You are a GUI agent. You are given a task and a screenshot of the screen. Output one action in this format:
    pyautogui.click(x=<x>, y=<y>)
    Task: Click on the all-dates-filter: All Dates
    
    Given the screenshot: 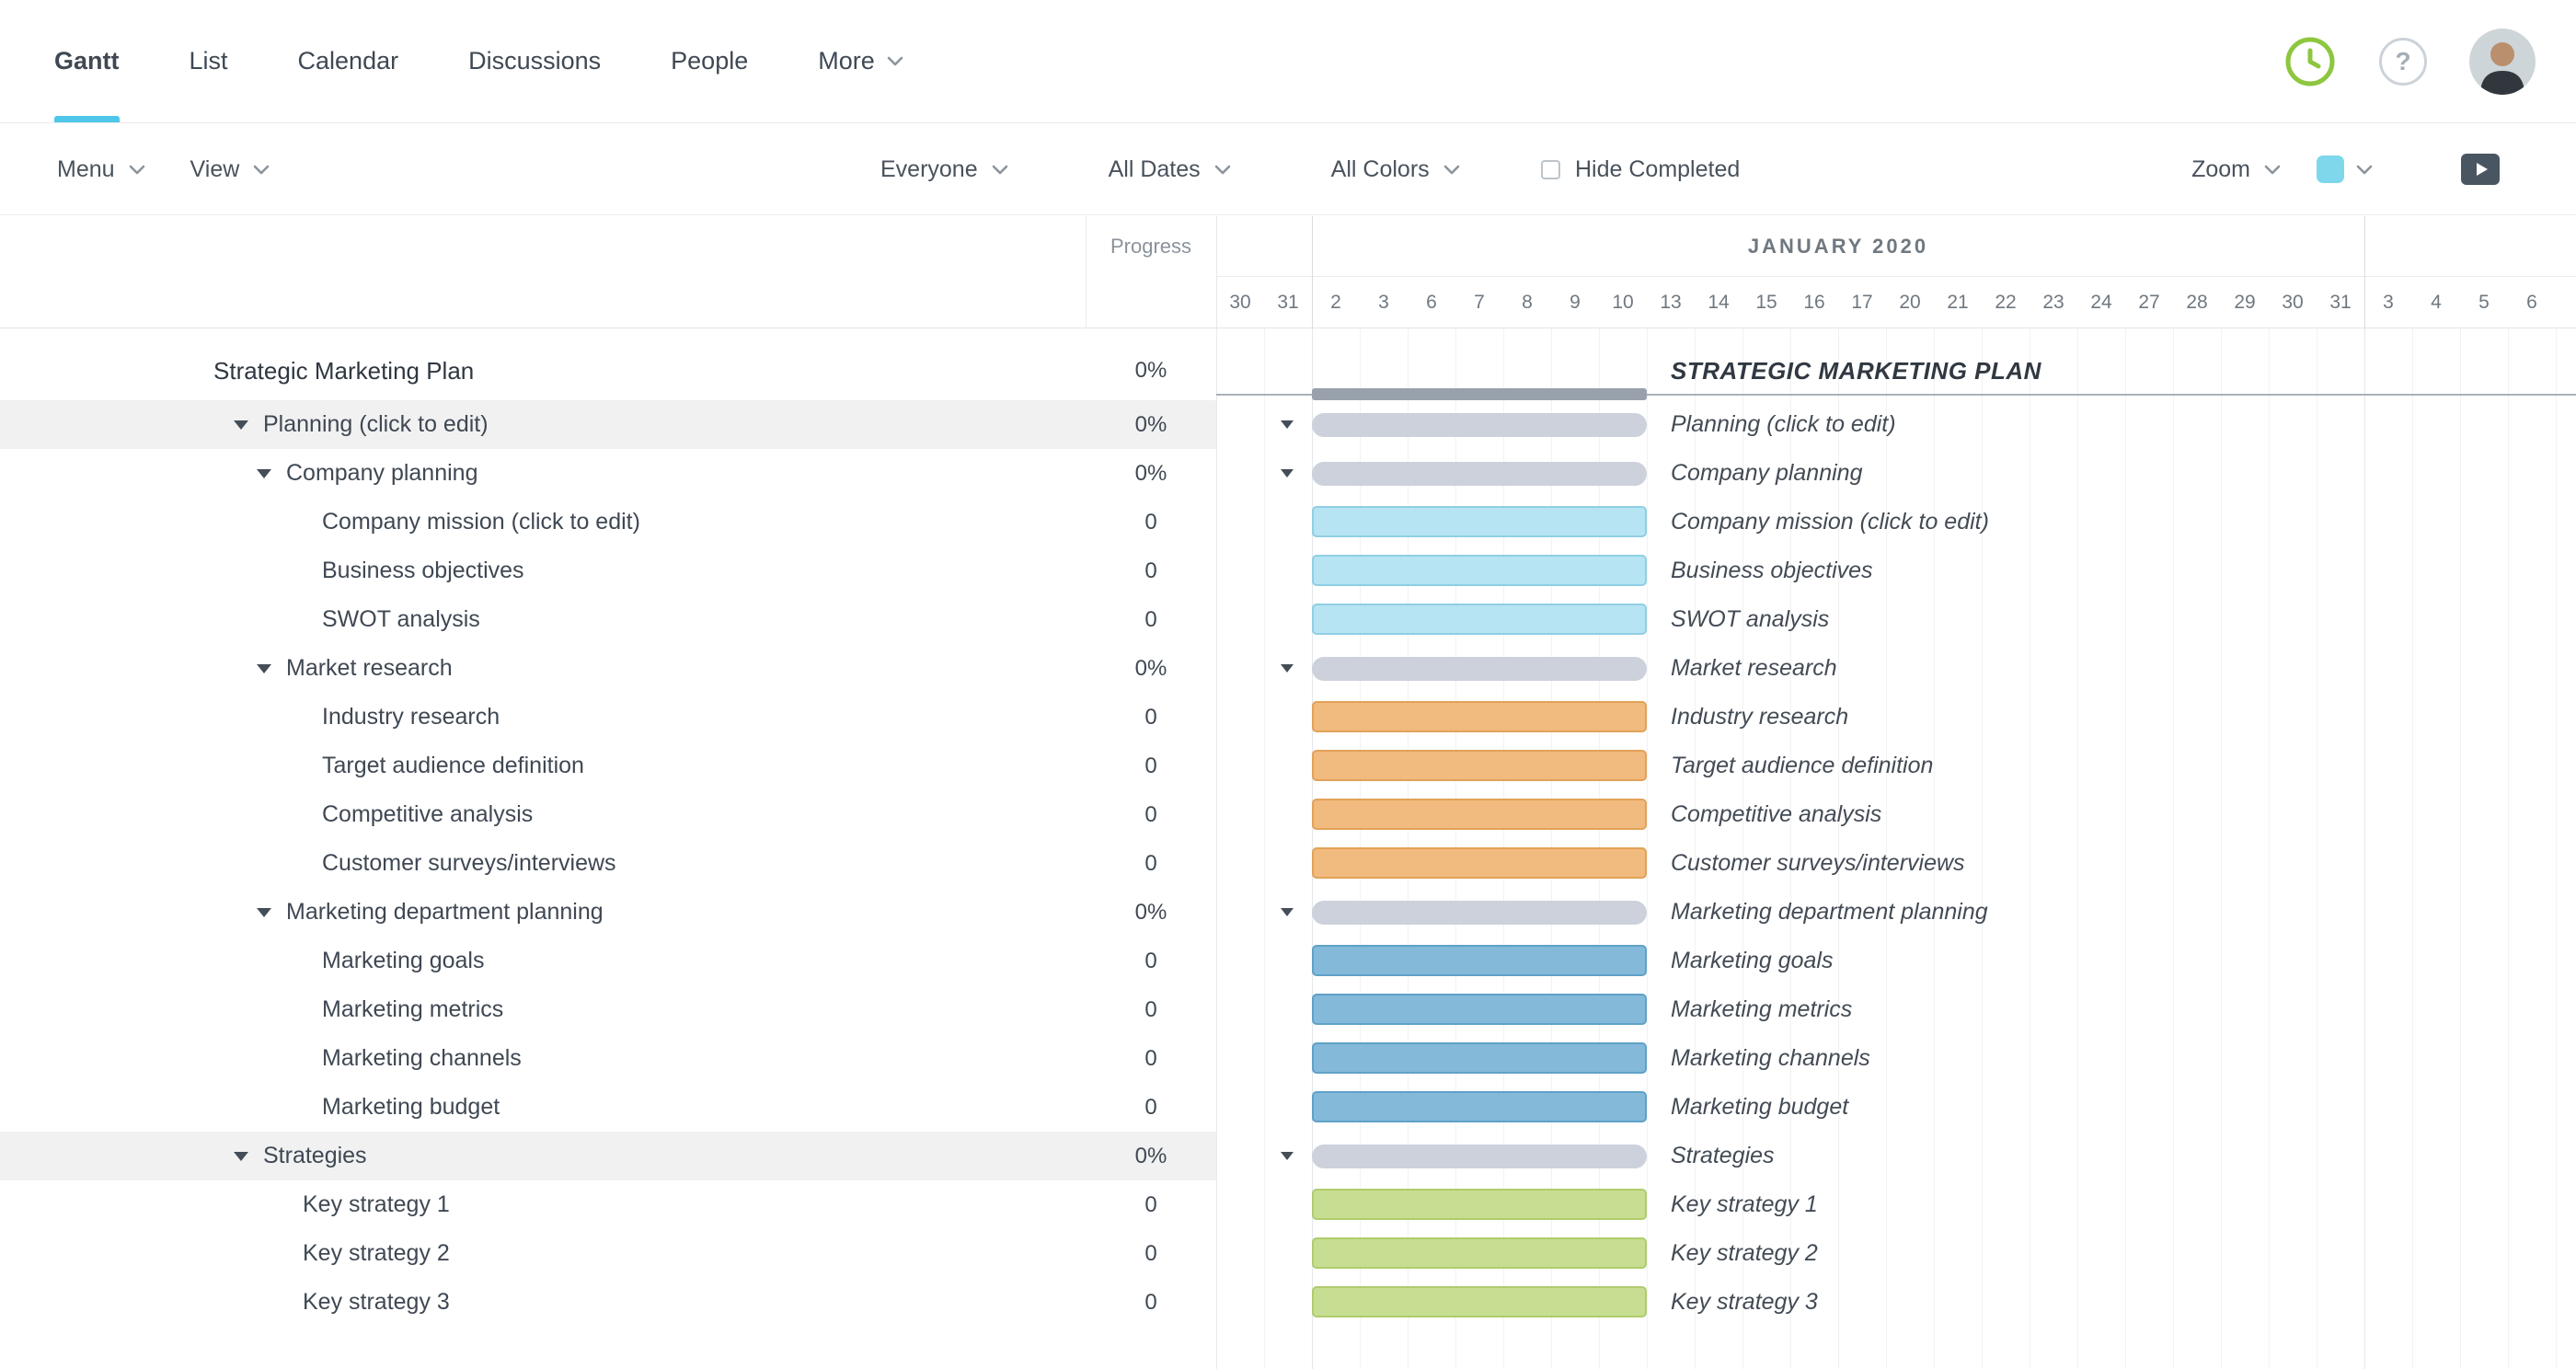 What is the action you would take?
    pyautogui.click(x=1170, y=169)
    